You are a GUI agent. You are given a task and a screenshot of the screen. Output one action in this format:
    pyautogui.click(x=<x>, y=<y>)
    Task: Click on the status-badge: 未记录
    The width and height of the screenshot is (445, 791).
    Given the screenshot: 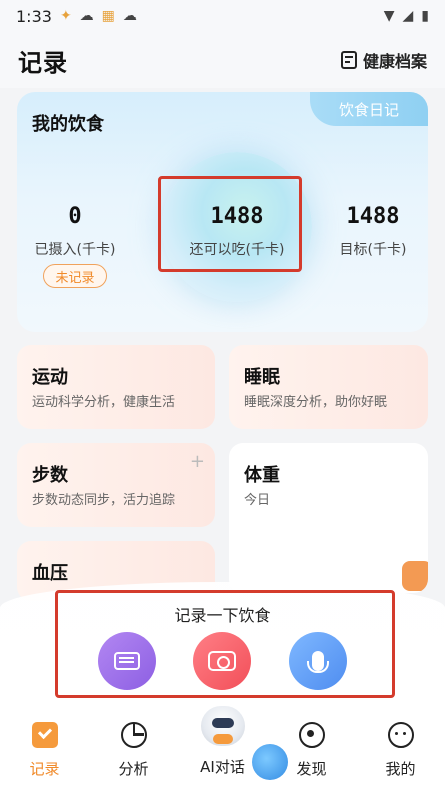 What is the action you would take?
    pyautogui.click(x=75, y=276)
    